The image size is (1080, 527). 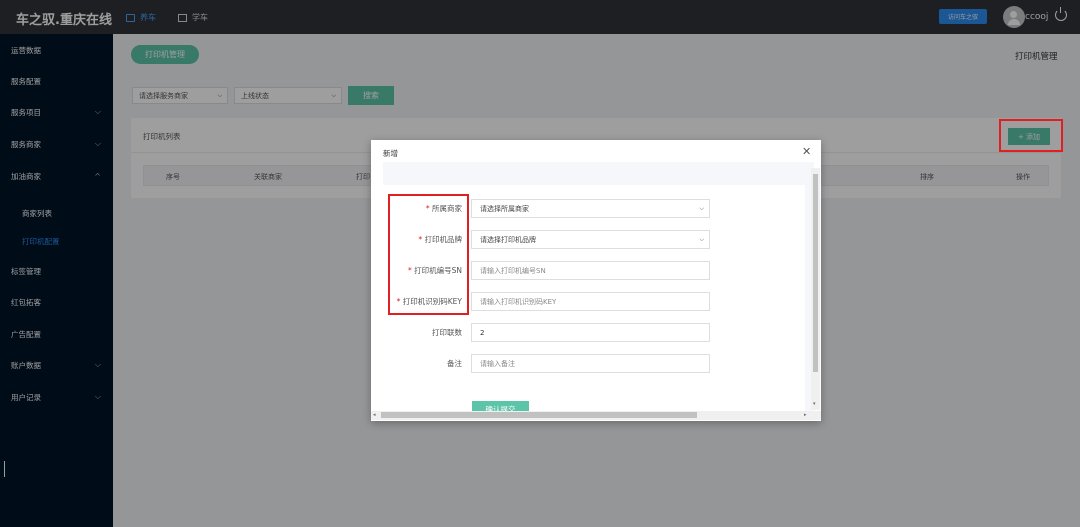 I want to click on merchant-select: 请选择所属商家 ⌵, so click(x=590, y=208).